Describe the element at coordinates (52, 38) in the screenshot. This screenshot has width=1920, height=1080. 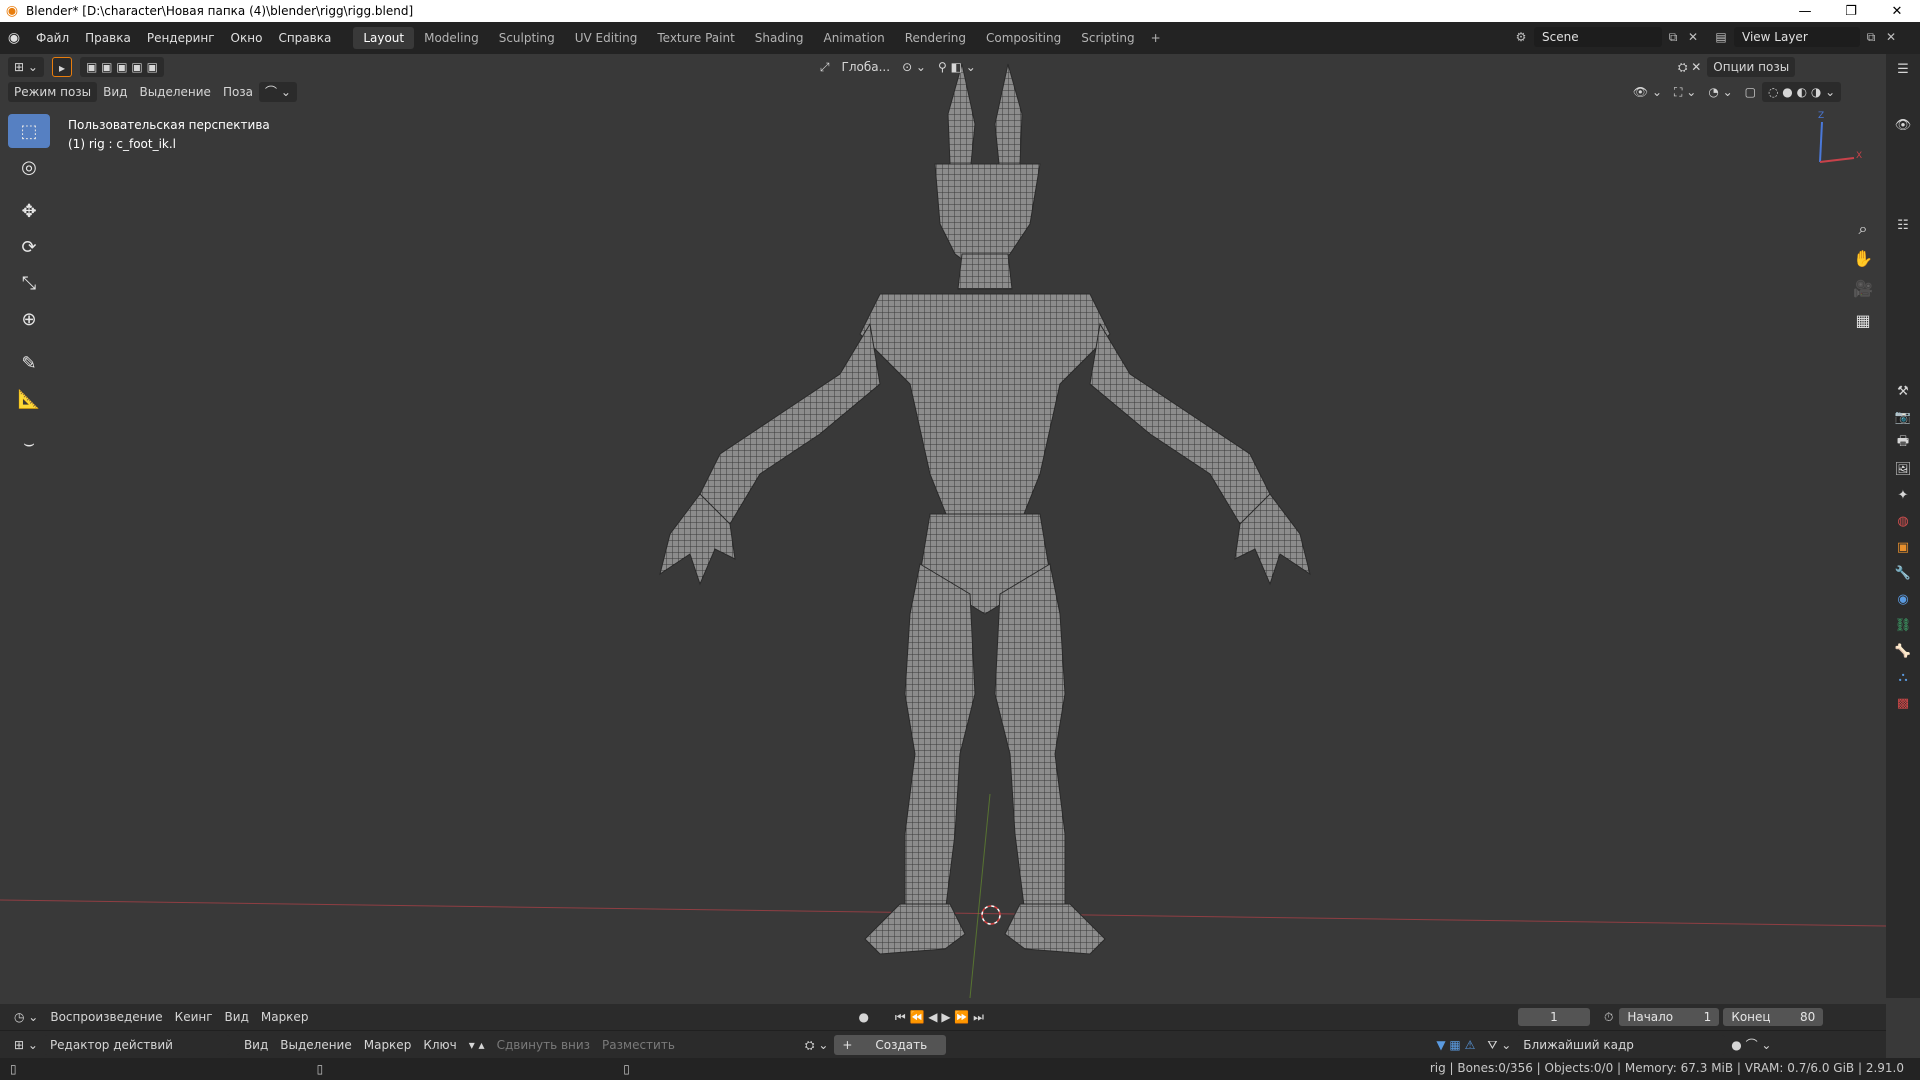
I see `menu-file: Файл` at that location.